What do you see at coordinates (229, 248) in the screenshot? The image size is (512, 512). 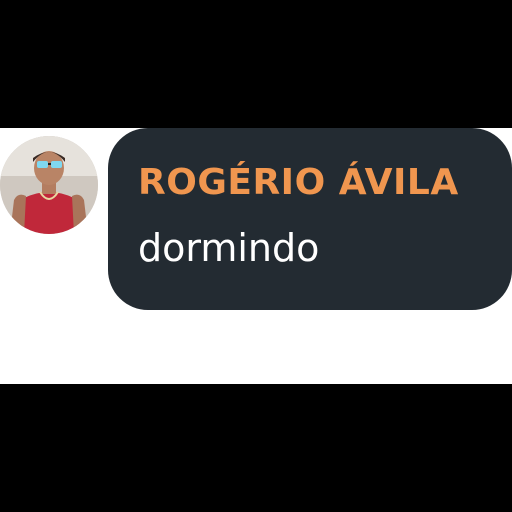 I see `contact-status: dormindo` at bounding box center [229, 248].